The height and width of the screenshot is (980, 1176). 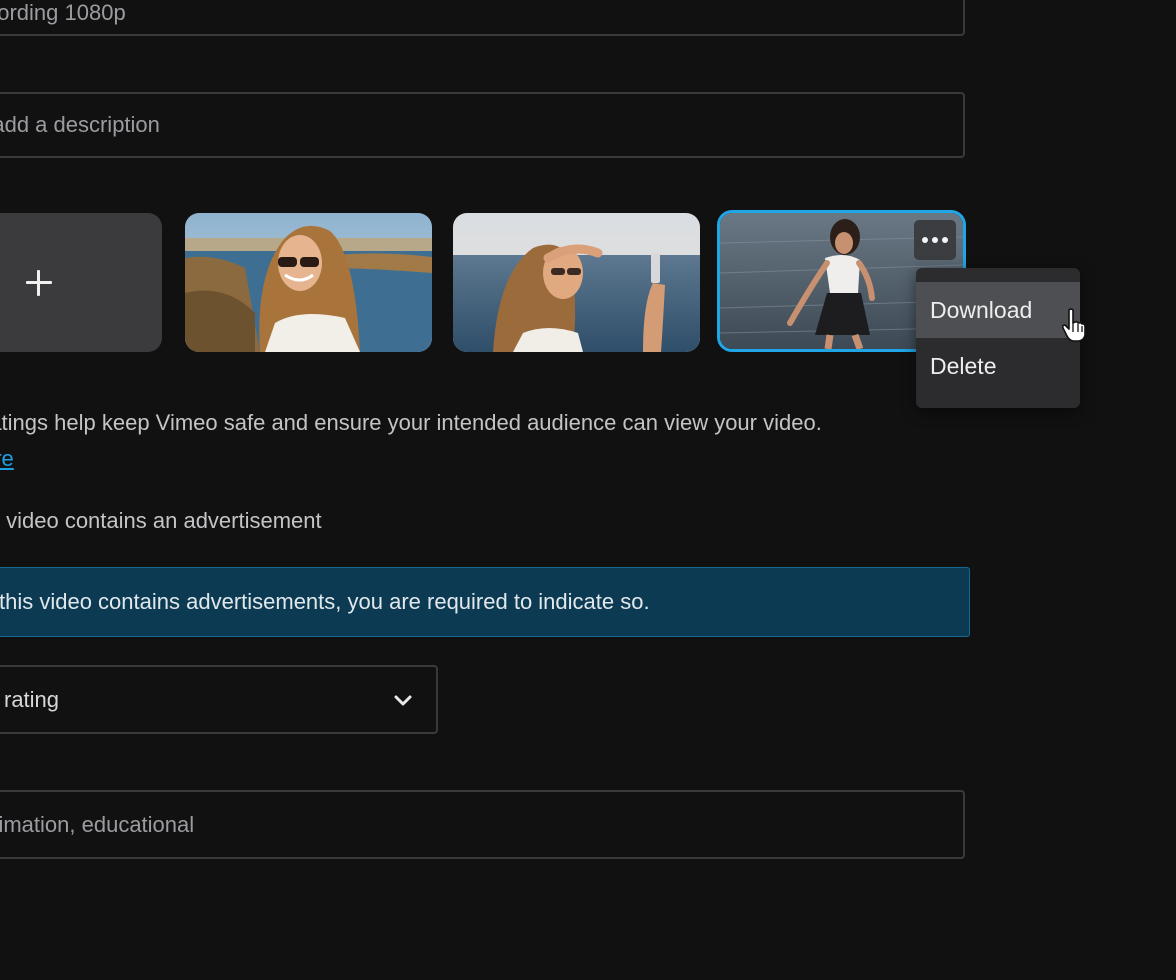 I want to click on hand-pointer-icon, so click(x=1073, y=325).